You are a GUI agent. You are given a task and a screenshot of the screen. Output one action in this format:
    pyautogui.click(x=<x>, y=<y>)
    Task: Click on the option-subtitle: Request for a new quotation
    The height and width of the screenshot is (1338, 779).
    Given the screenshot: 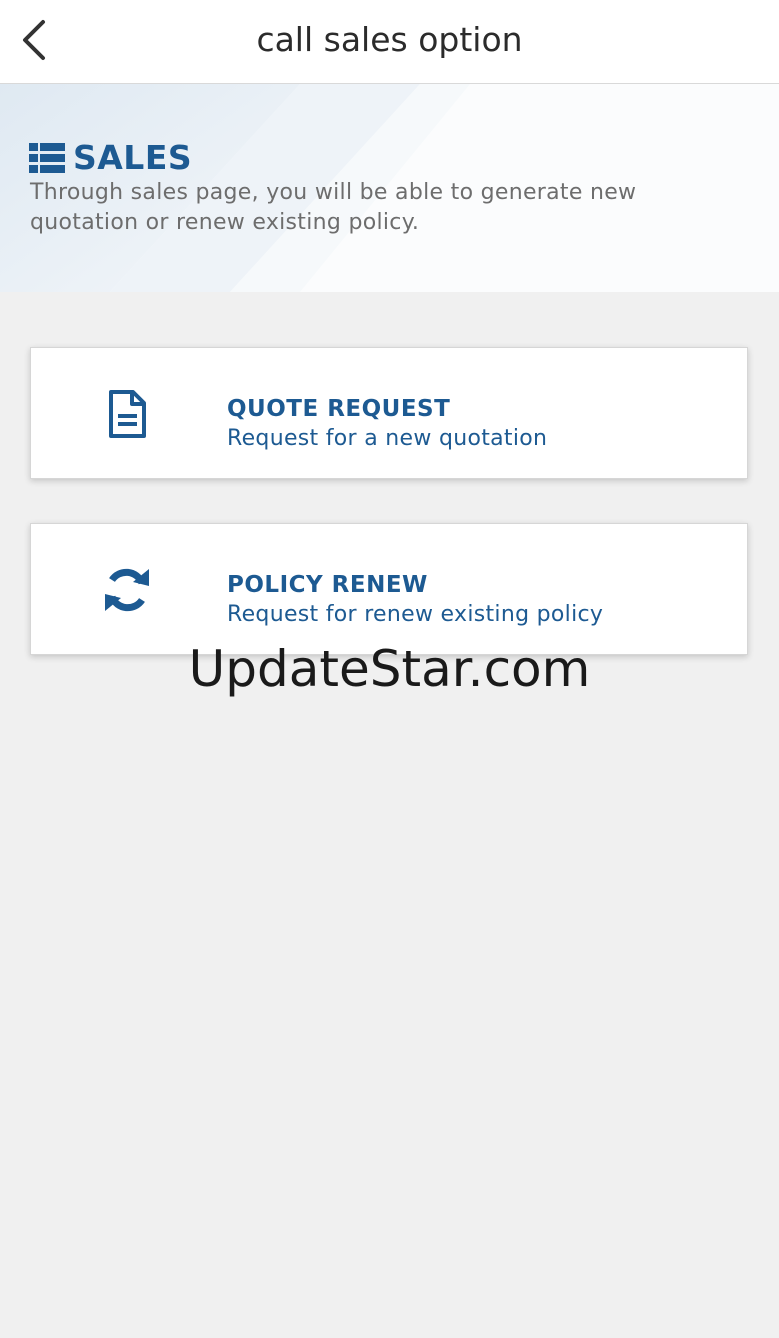 What is the action you would take?
    pyautogui.click(x=387, y=438)
    